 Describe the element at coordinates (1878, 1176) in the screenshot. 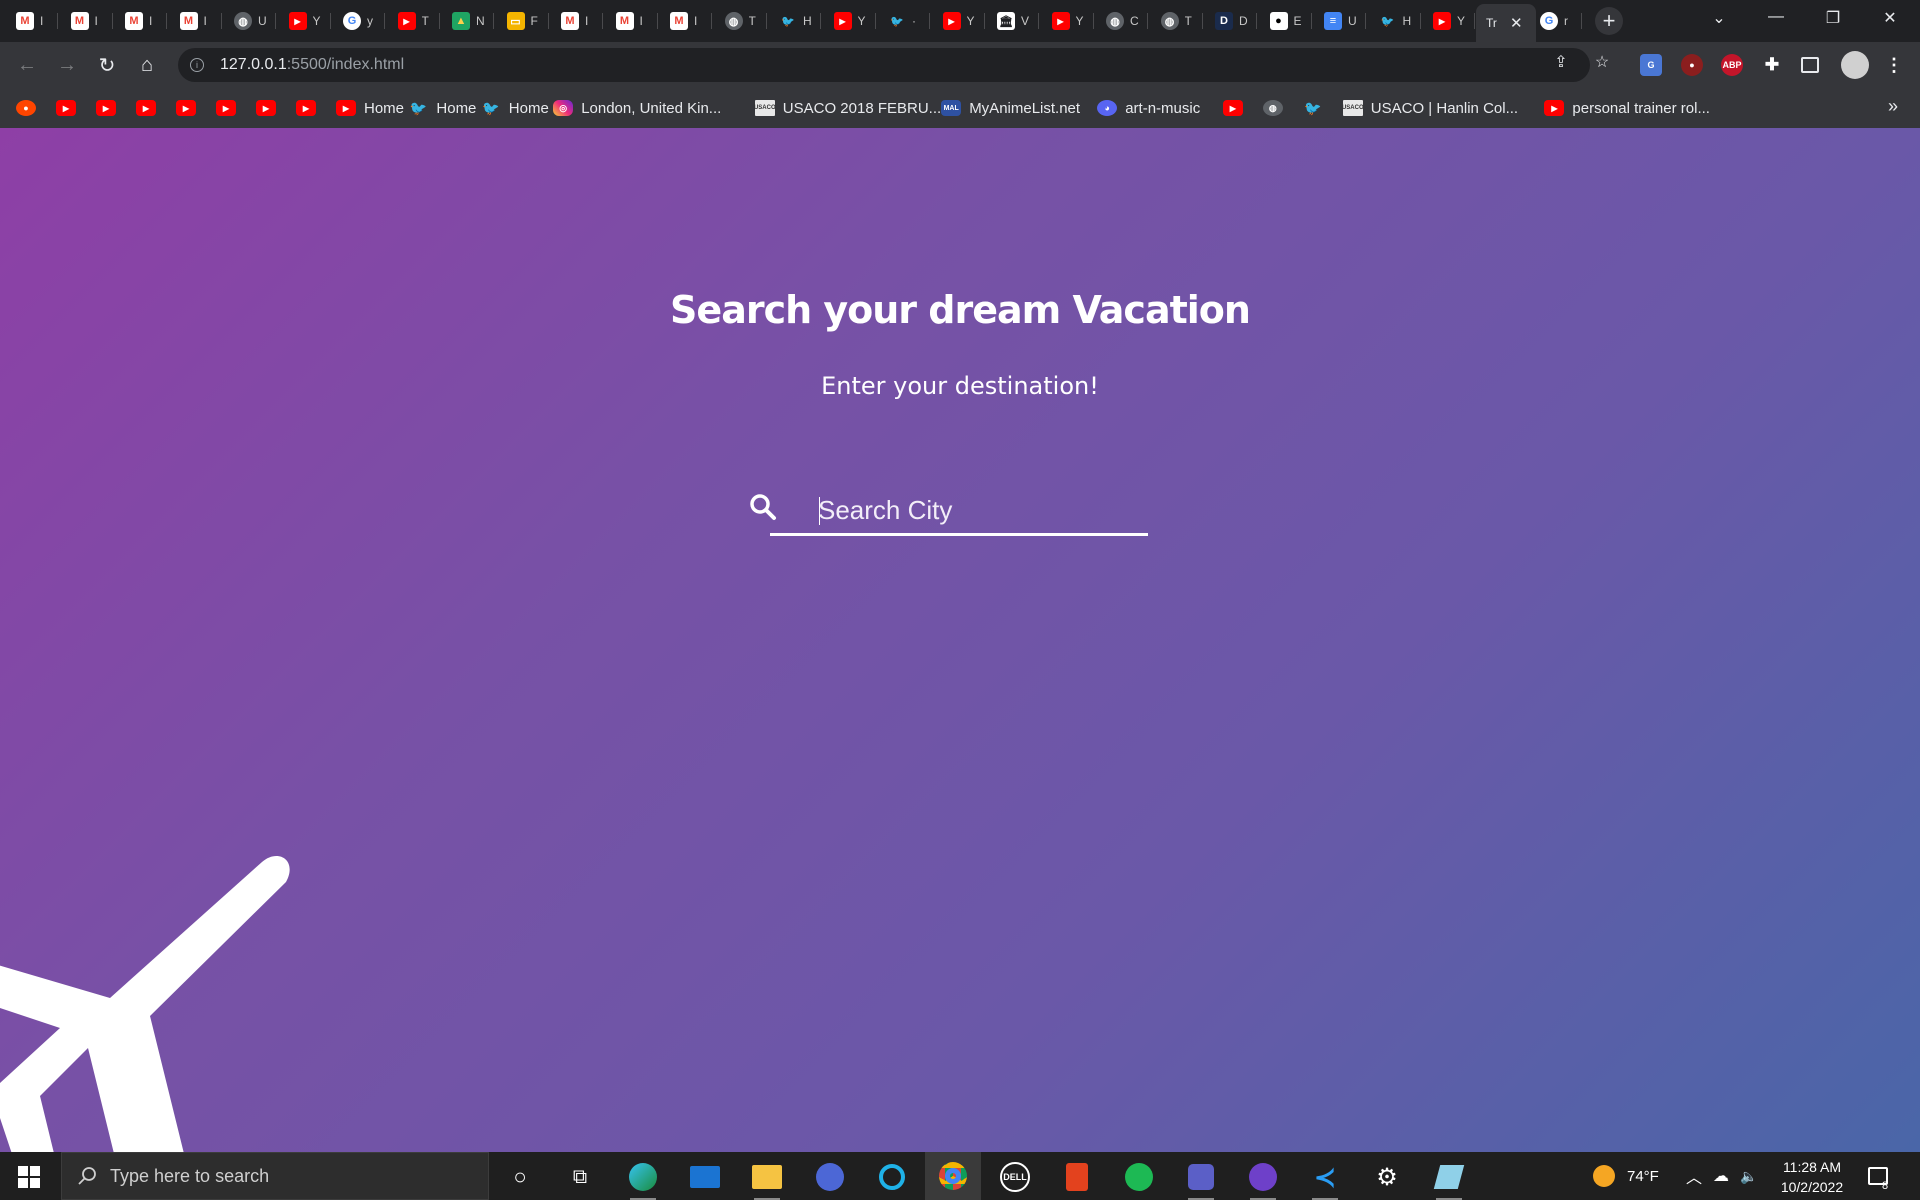

I see `notifications-icon: 8` at that location.